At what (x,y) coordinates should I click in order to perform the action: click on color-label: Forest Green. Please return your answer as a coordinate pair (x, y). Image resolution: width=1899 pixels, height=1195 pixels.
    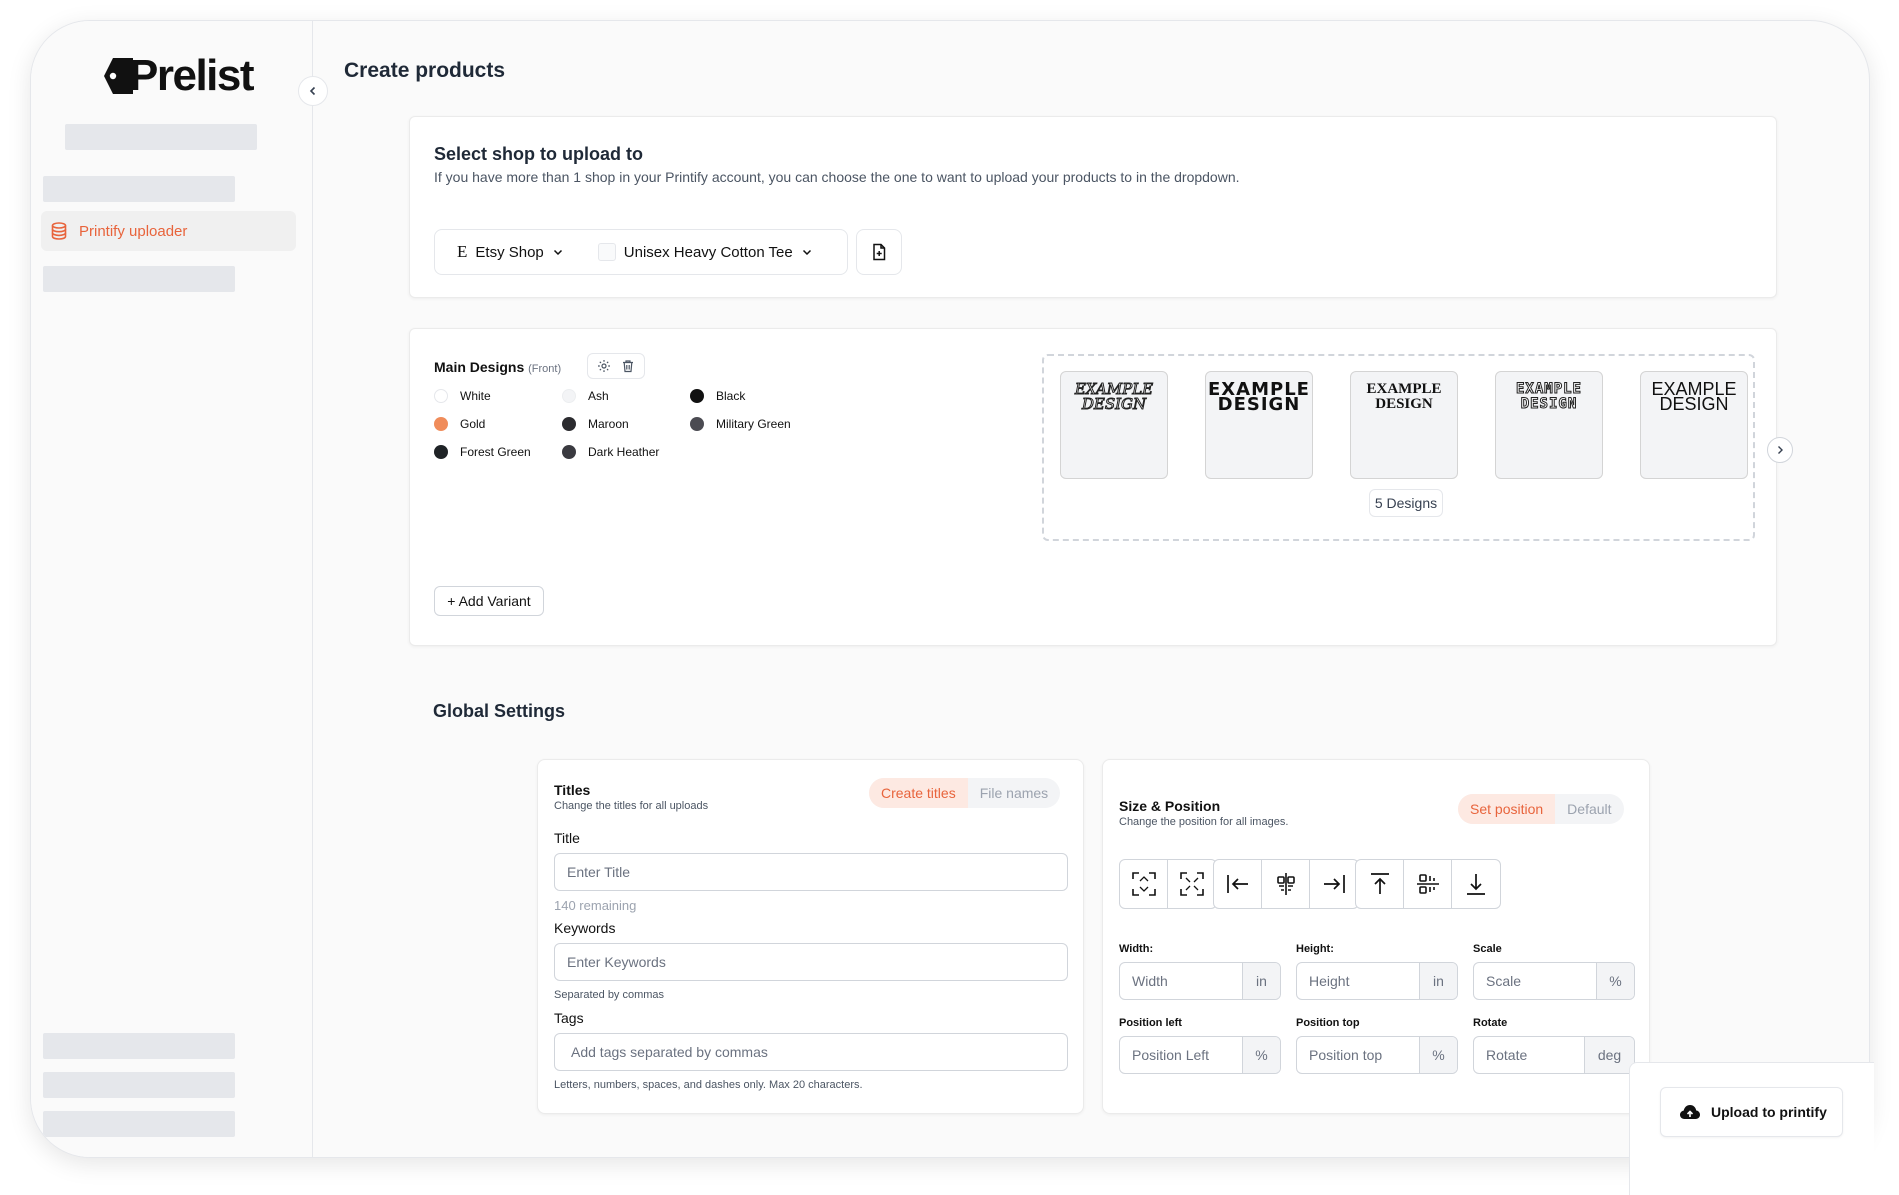
    Looking at the image, I should click on (495, 452).